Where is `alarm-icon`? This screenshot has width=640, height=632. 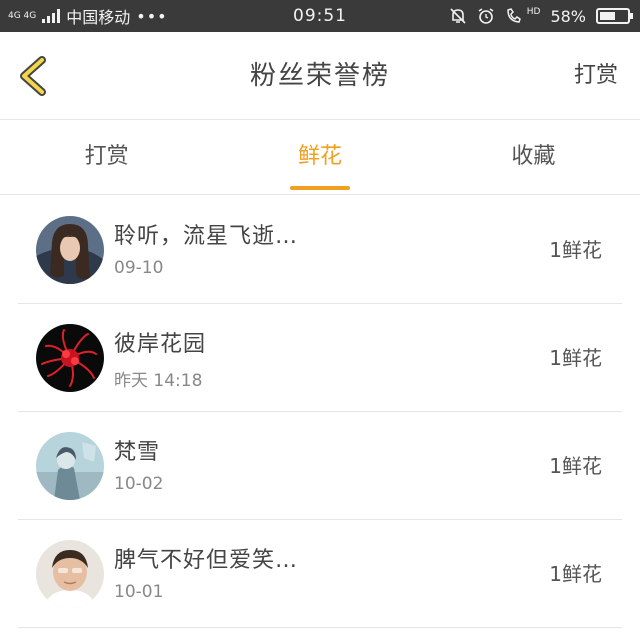 alarm-icon is located at coordinates (486, 16).